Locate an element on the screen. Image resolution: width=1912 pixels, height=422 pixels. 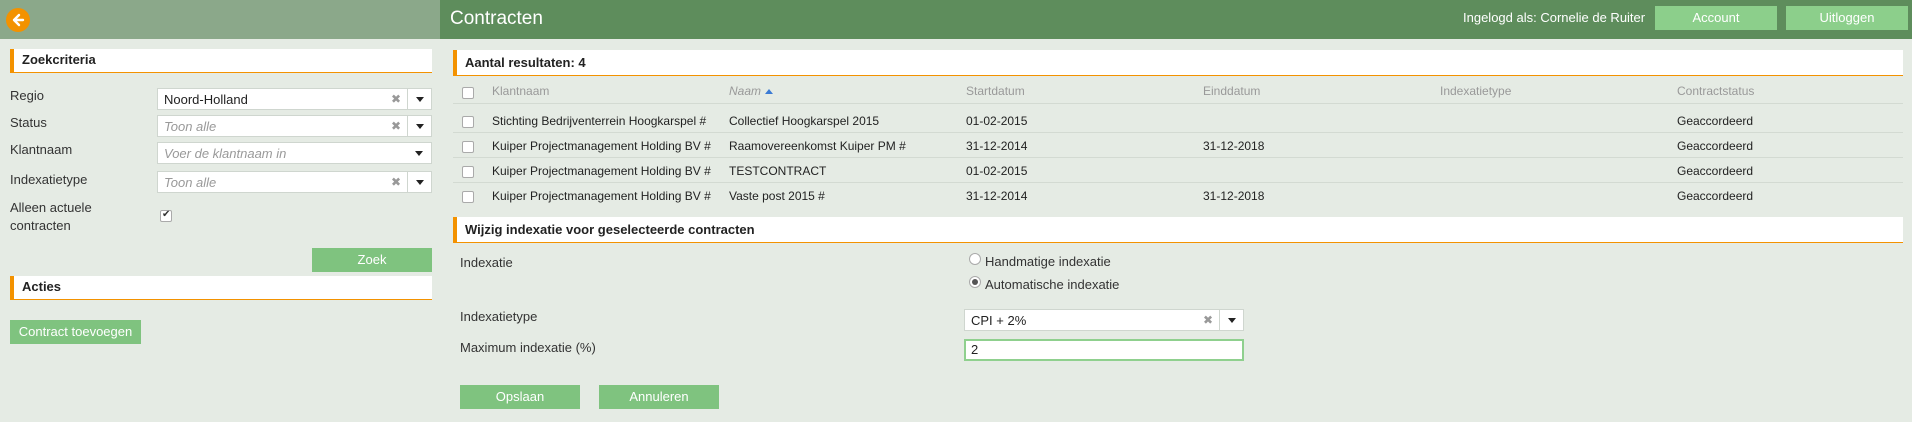
cell-klantnaam: Stichting Bedrijventerrein Hoogkarspel # is located at coordinates (599, 121).